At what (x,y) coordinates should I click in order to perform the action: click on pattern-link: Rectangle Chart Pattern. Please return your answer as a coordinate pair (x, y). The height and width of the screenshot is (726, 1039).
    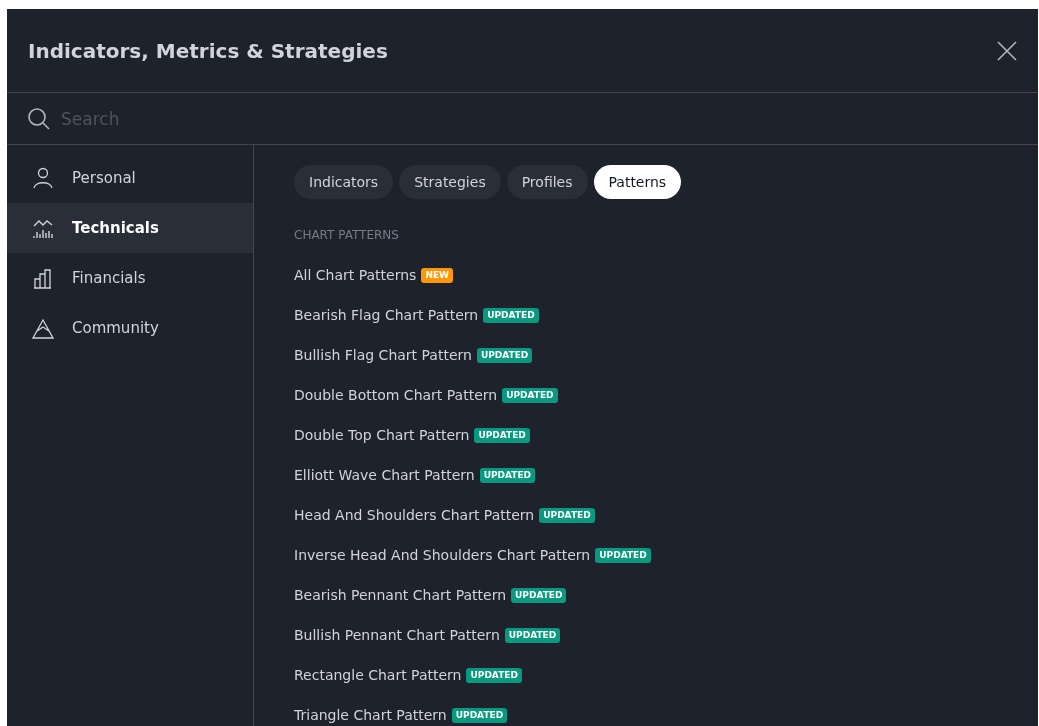
    Looking at the image, I should click on (378, 675).